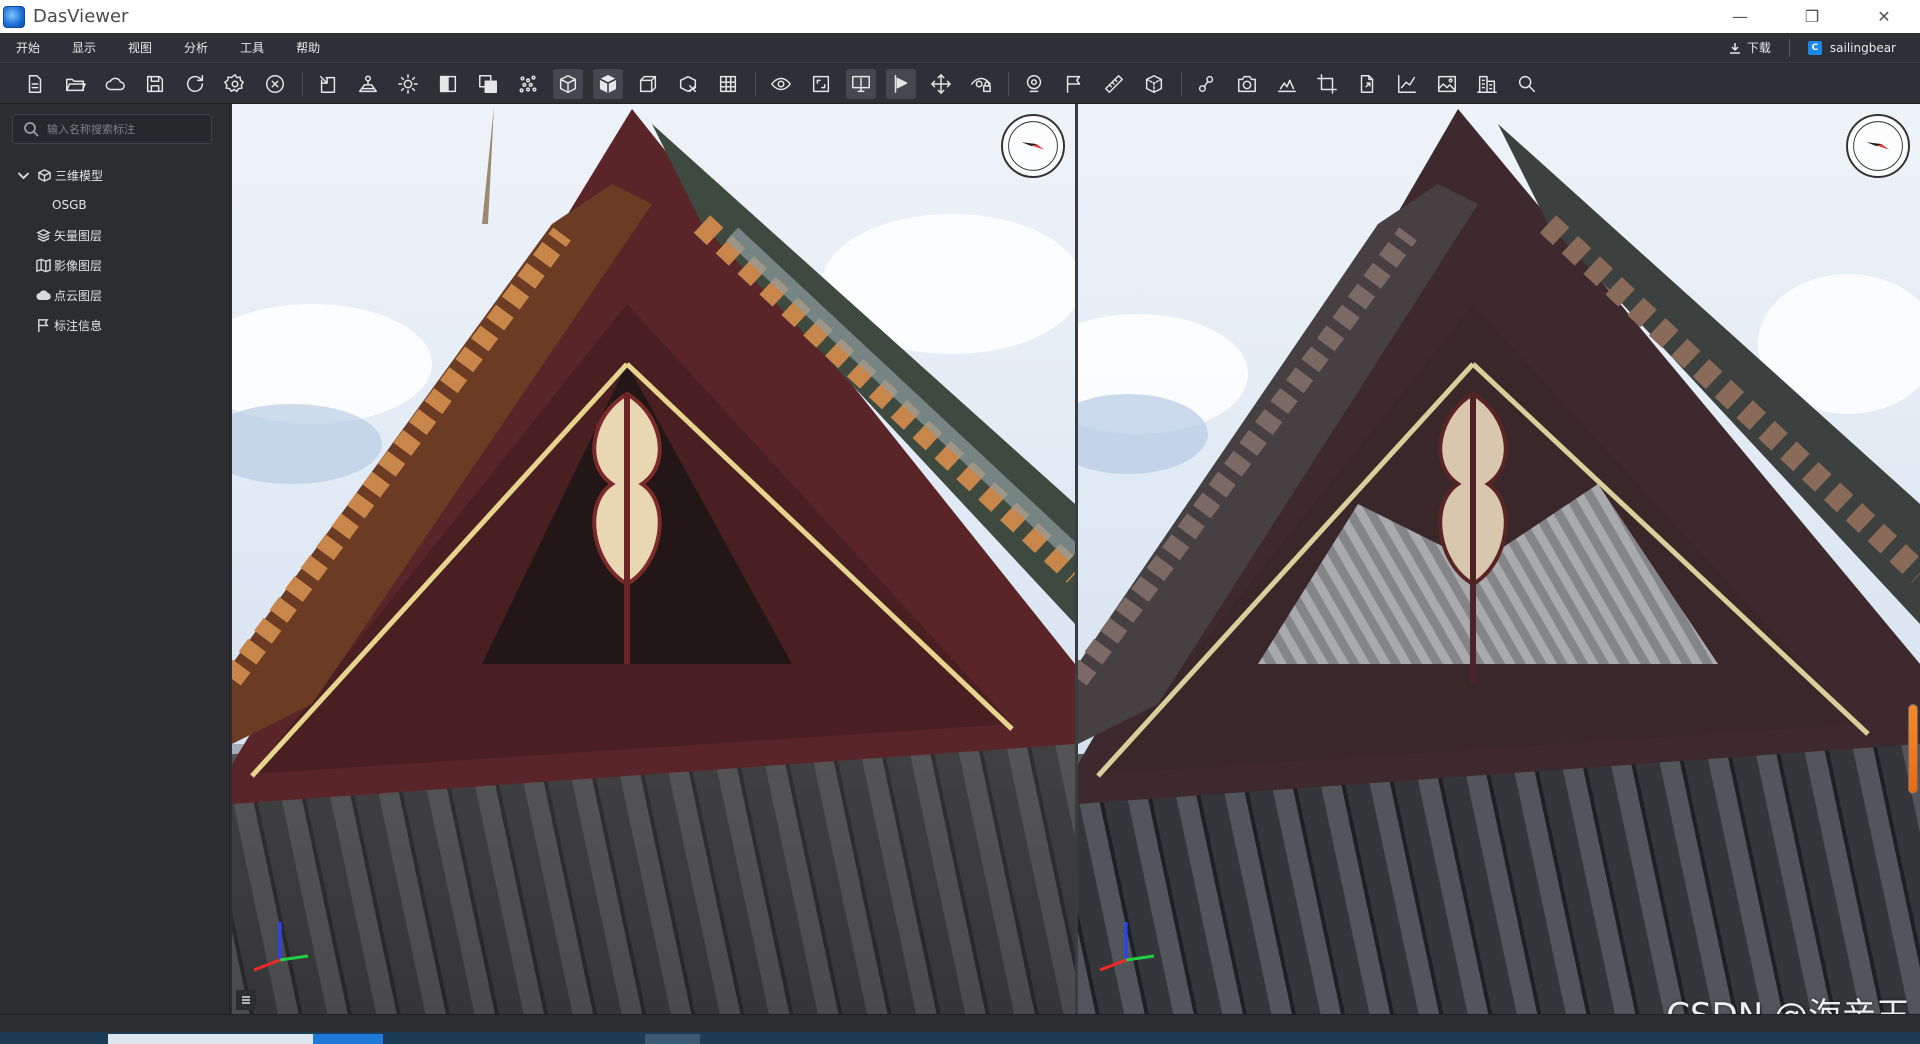 The height and width of the screenshot is (1044, 1920). I want to click on cloud-points-icon, so click(43, 294).